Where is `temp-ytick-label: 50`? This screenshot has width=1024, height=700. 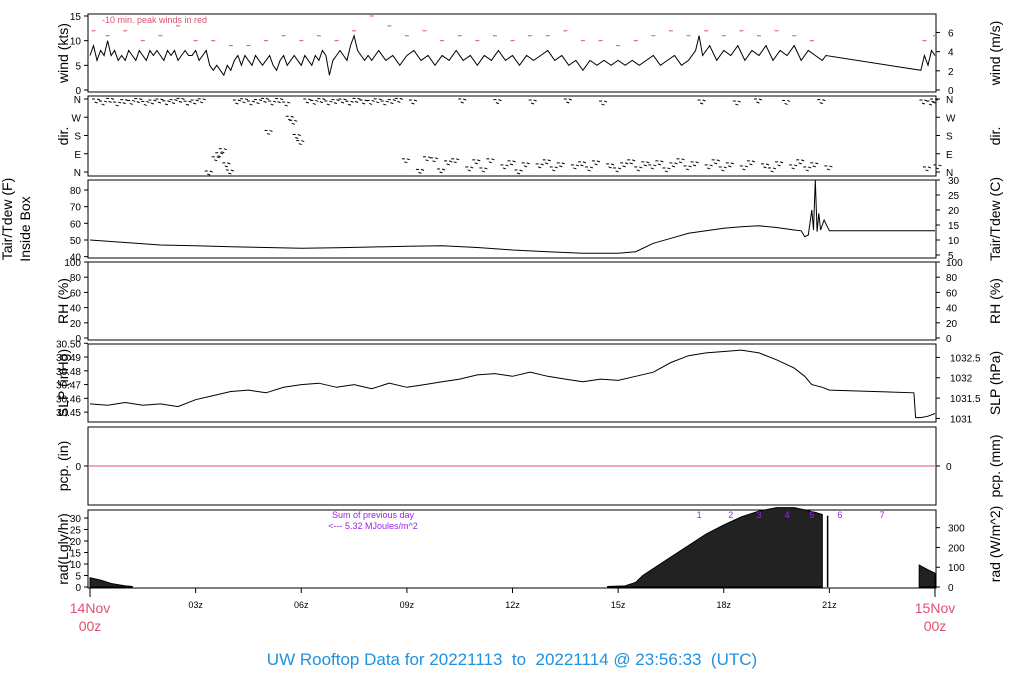 temp-ytick-label: 50 is located at coordinates (76, 241).